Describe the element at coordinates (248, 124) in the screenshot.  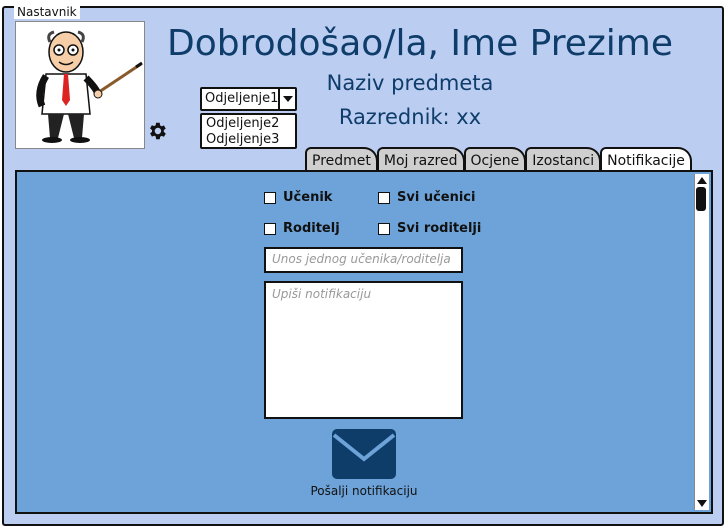
I see `class-option: Odjeljenje2` at that location.